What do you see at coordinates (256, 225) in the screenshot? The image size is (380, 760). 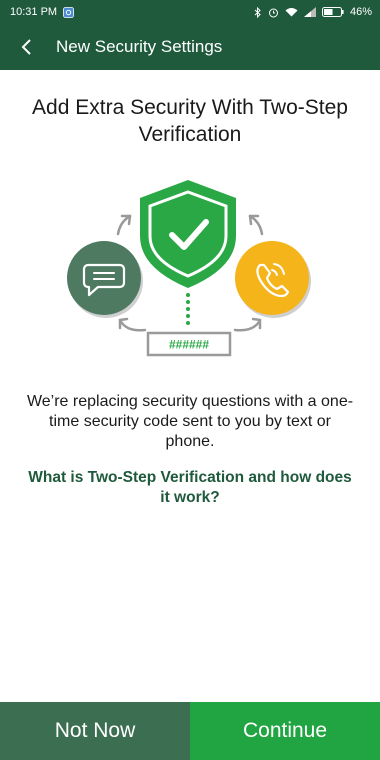 I see `arrow-up-right-icon` at bounding box center [256, 225].